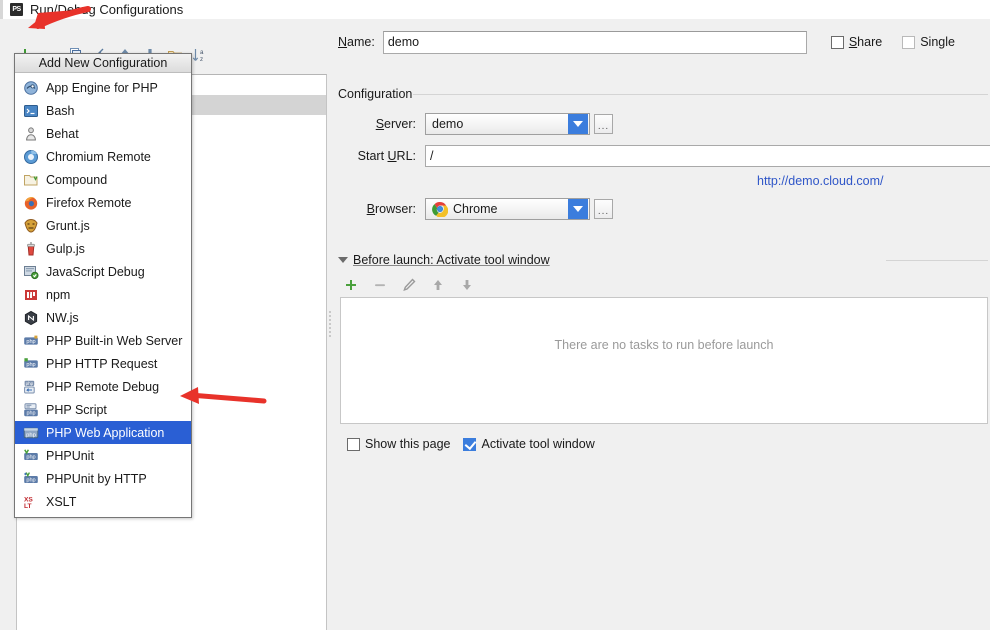  Describe the element at coordinates (77, 179) in the screenshot. I see `popup-item-label: Compound` at that location.